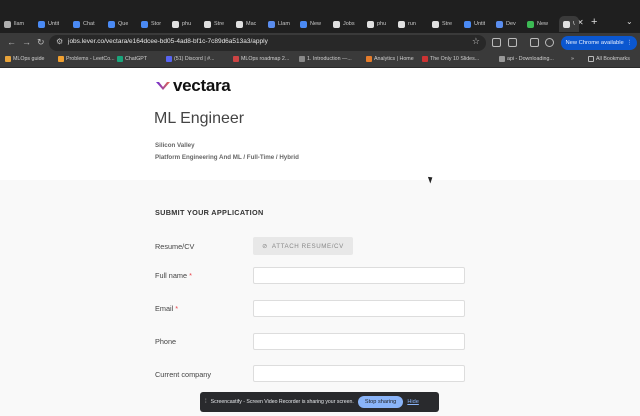 The height and width of the screenshot is (416, 640). I want to click on form-section-title: SUBMIT YOUR APPLICATION, so click(209, 212).